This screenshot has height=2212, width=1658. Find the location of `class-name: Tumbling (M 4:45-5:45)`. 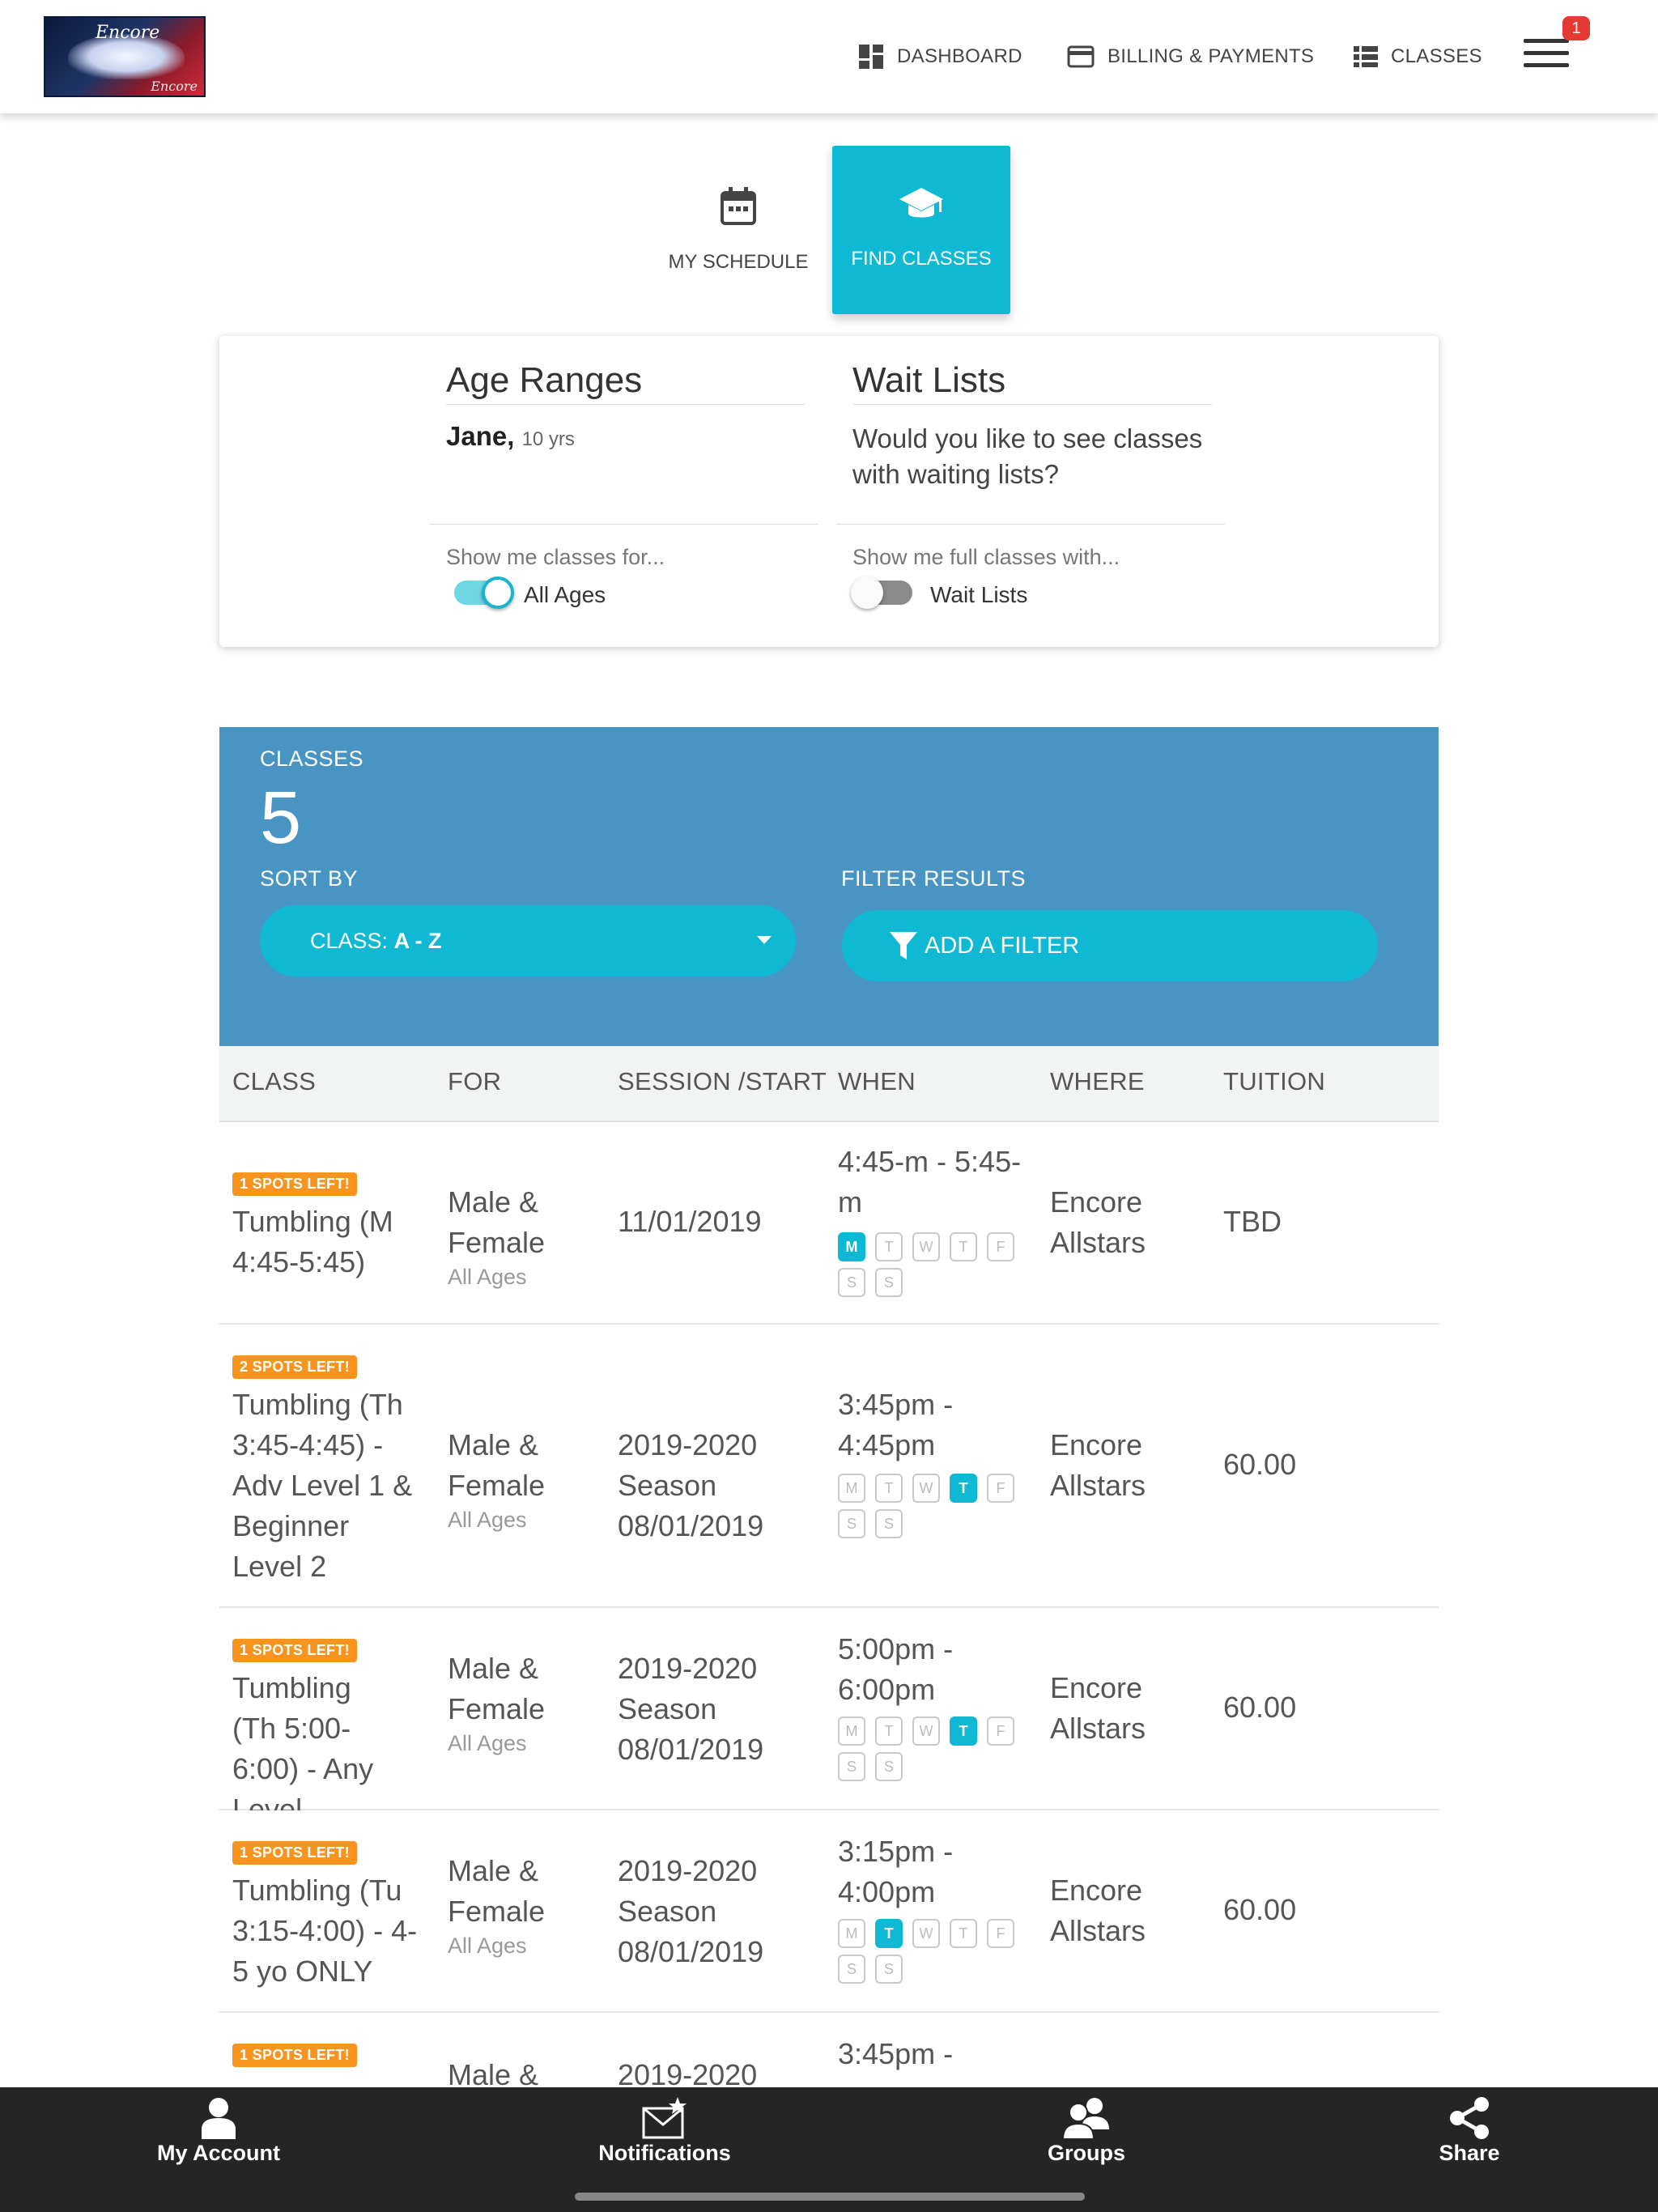

class-name: Tumbling (M 4:45-5:45) is located at coordinates (325, 1243).